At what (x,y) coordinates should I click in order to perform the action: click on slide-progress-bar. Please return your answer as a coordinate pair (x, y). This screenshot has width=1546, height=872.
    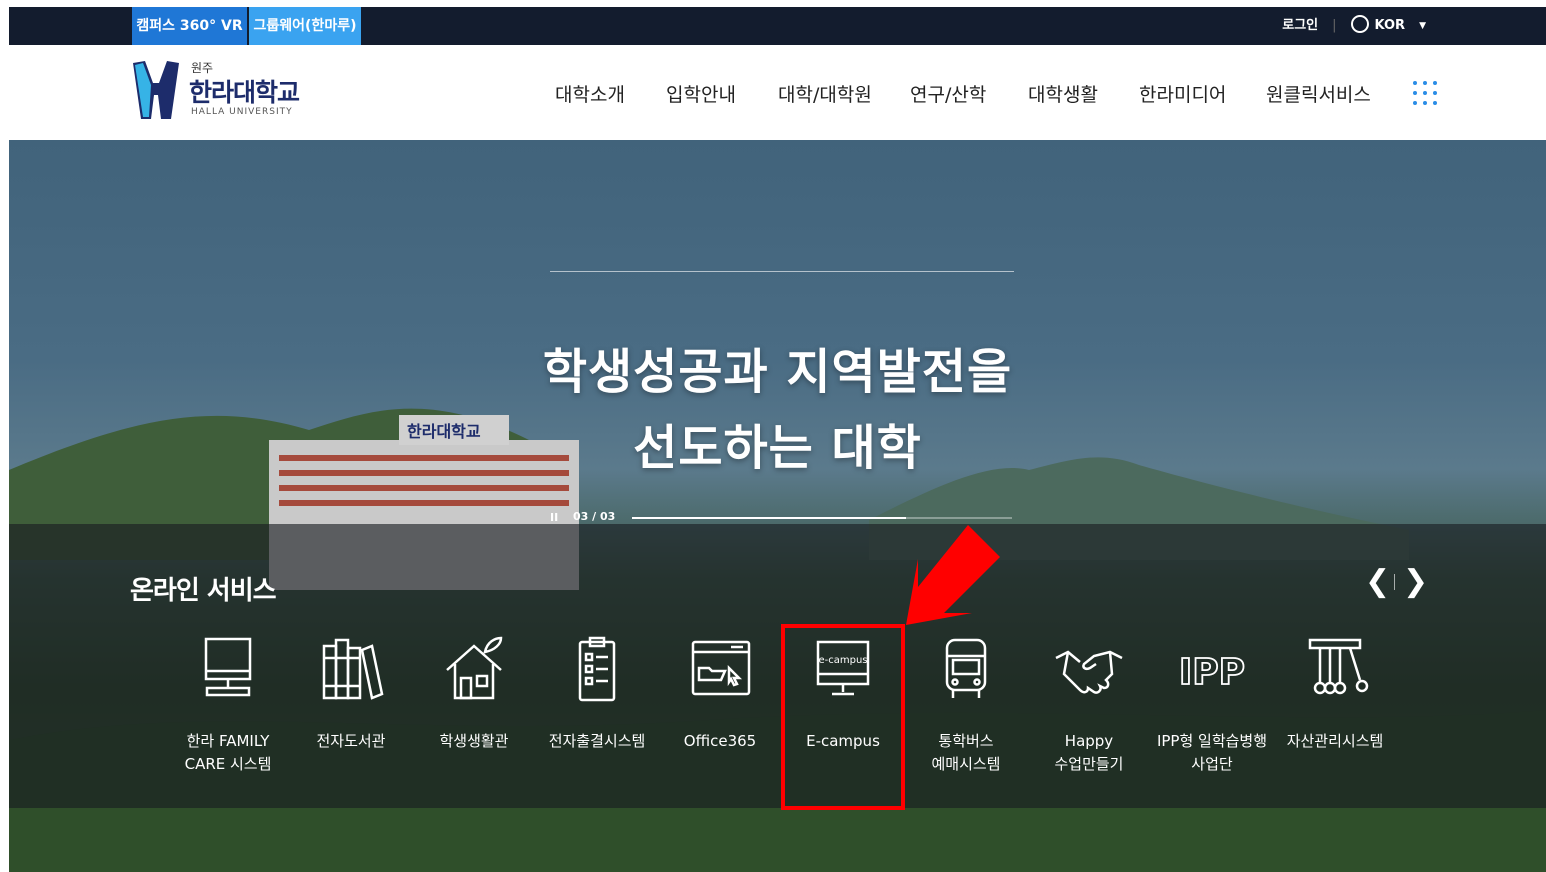
    Looking at the image, I should click on (822, 518).